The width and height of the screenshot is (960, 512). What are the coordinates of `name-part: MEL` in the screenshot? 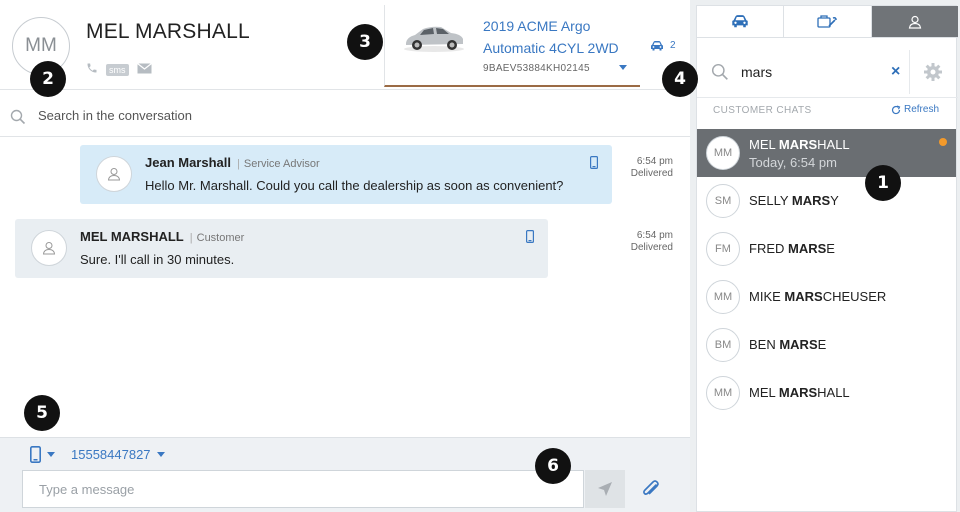 It's located at (764, 392).